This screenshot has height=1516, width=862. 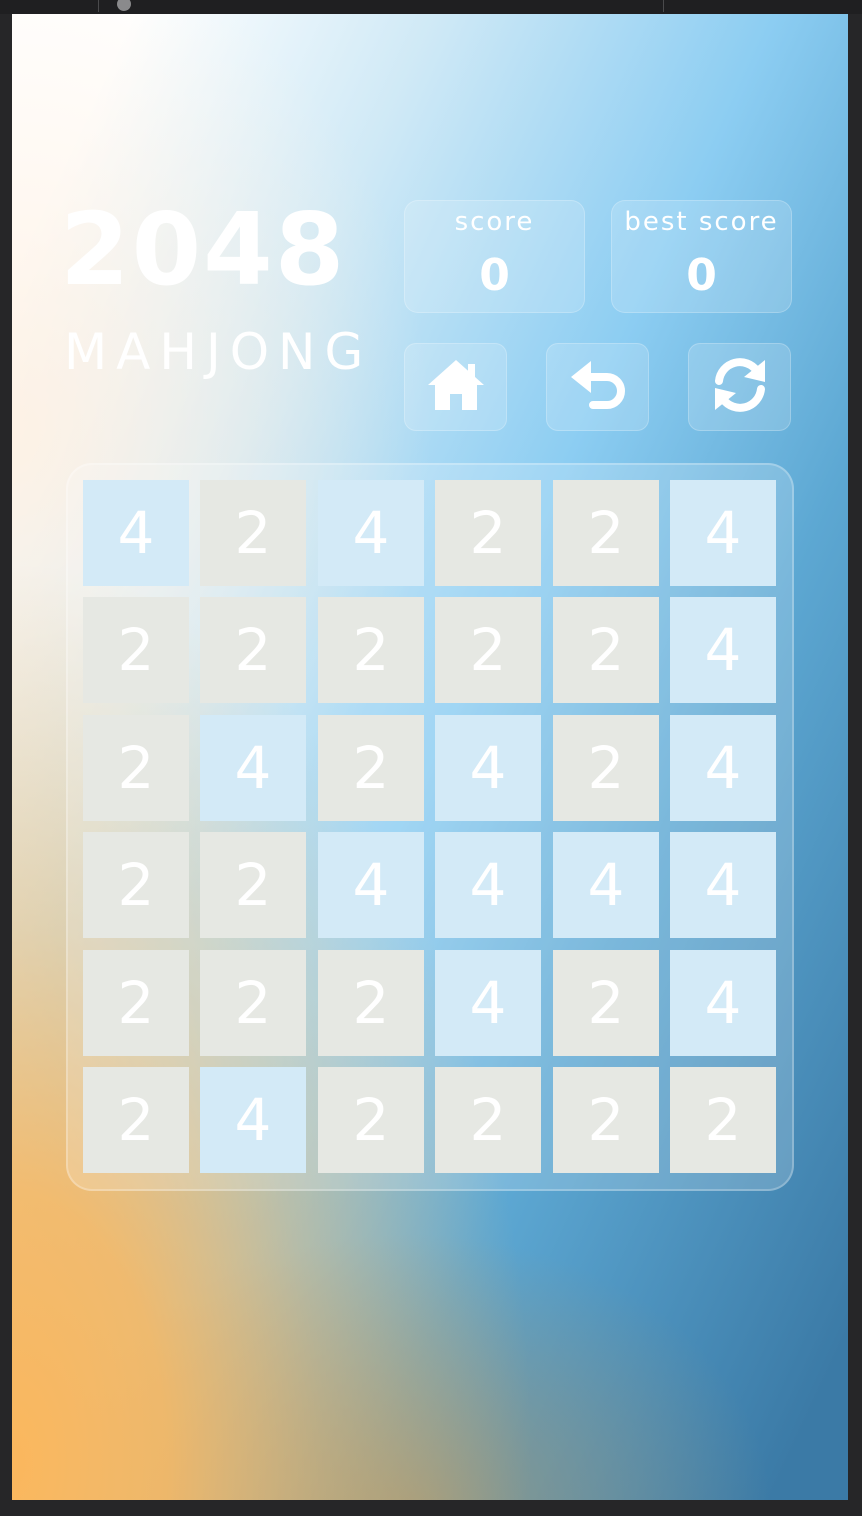 I want to click on undo-icon, so click(x=598, y=387).